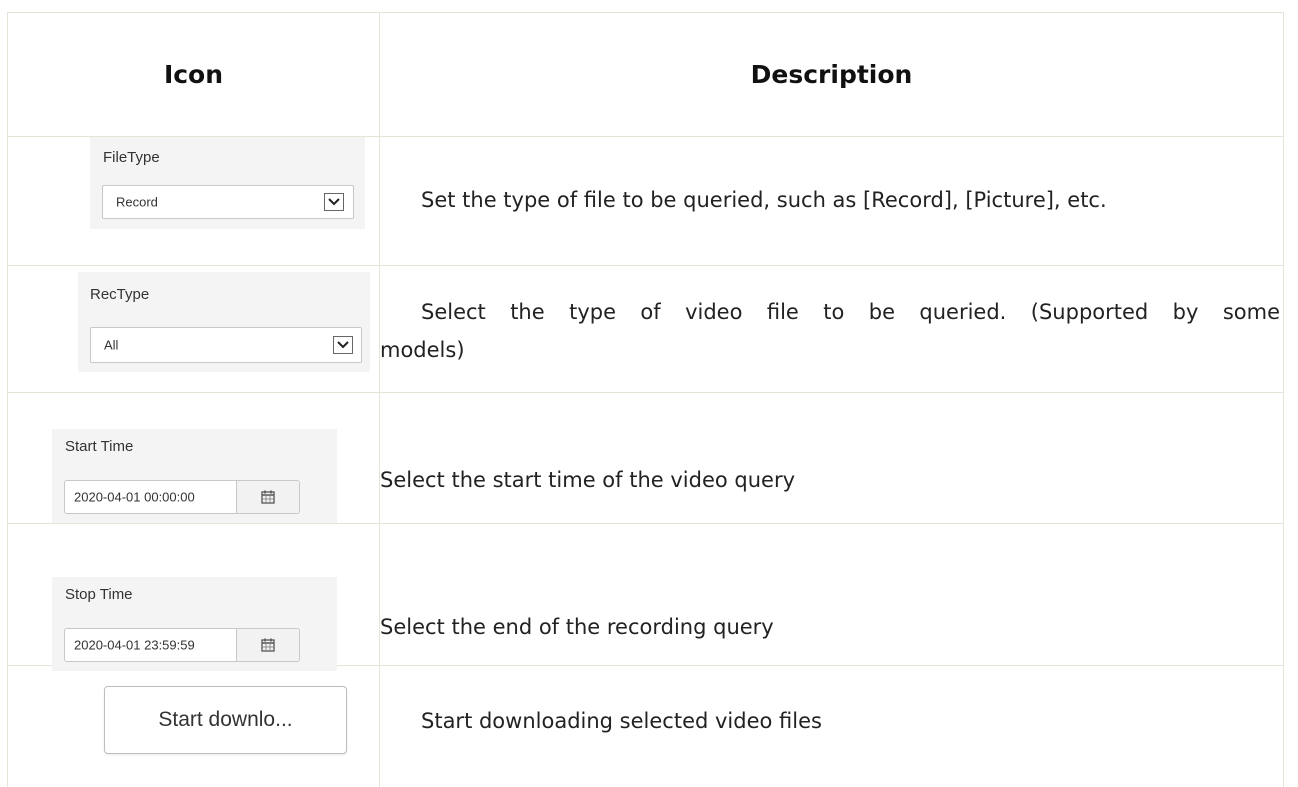  I want to click on row-3-description: Select the start time of the video query, so click(588, 480).